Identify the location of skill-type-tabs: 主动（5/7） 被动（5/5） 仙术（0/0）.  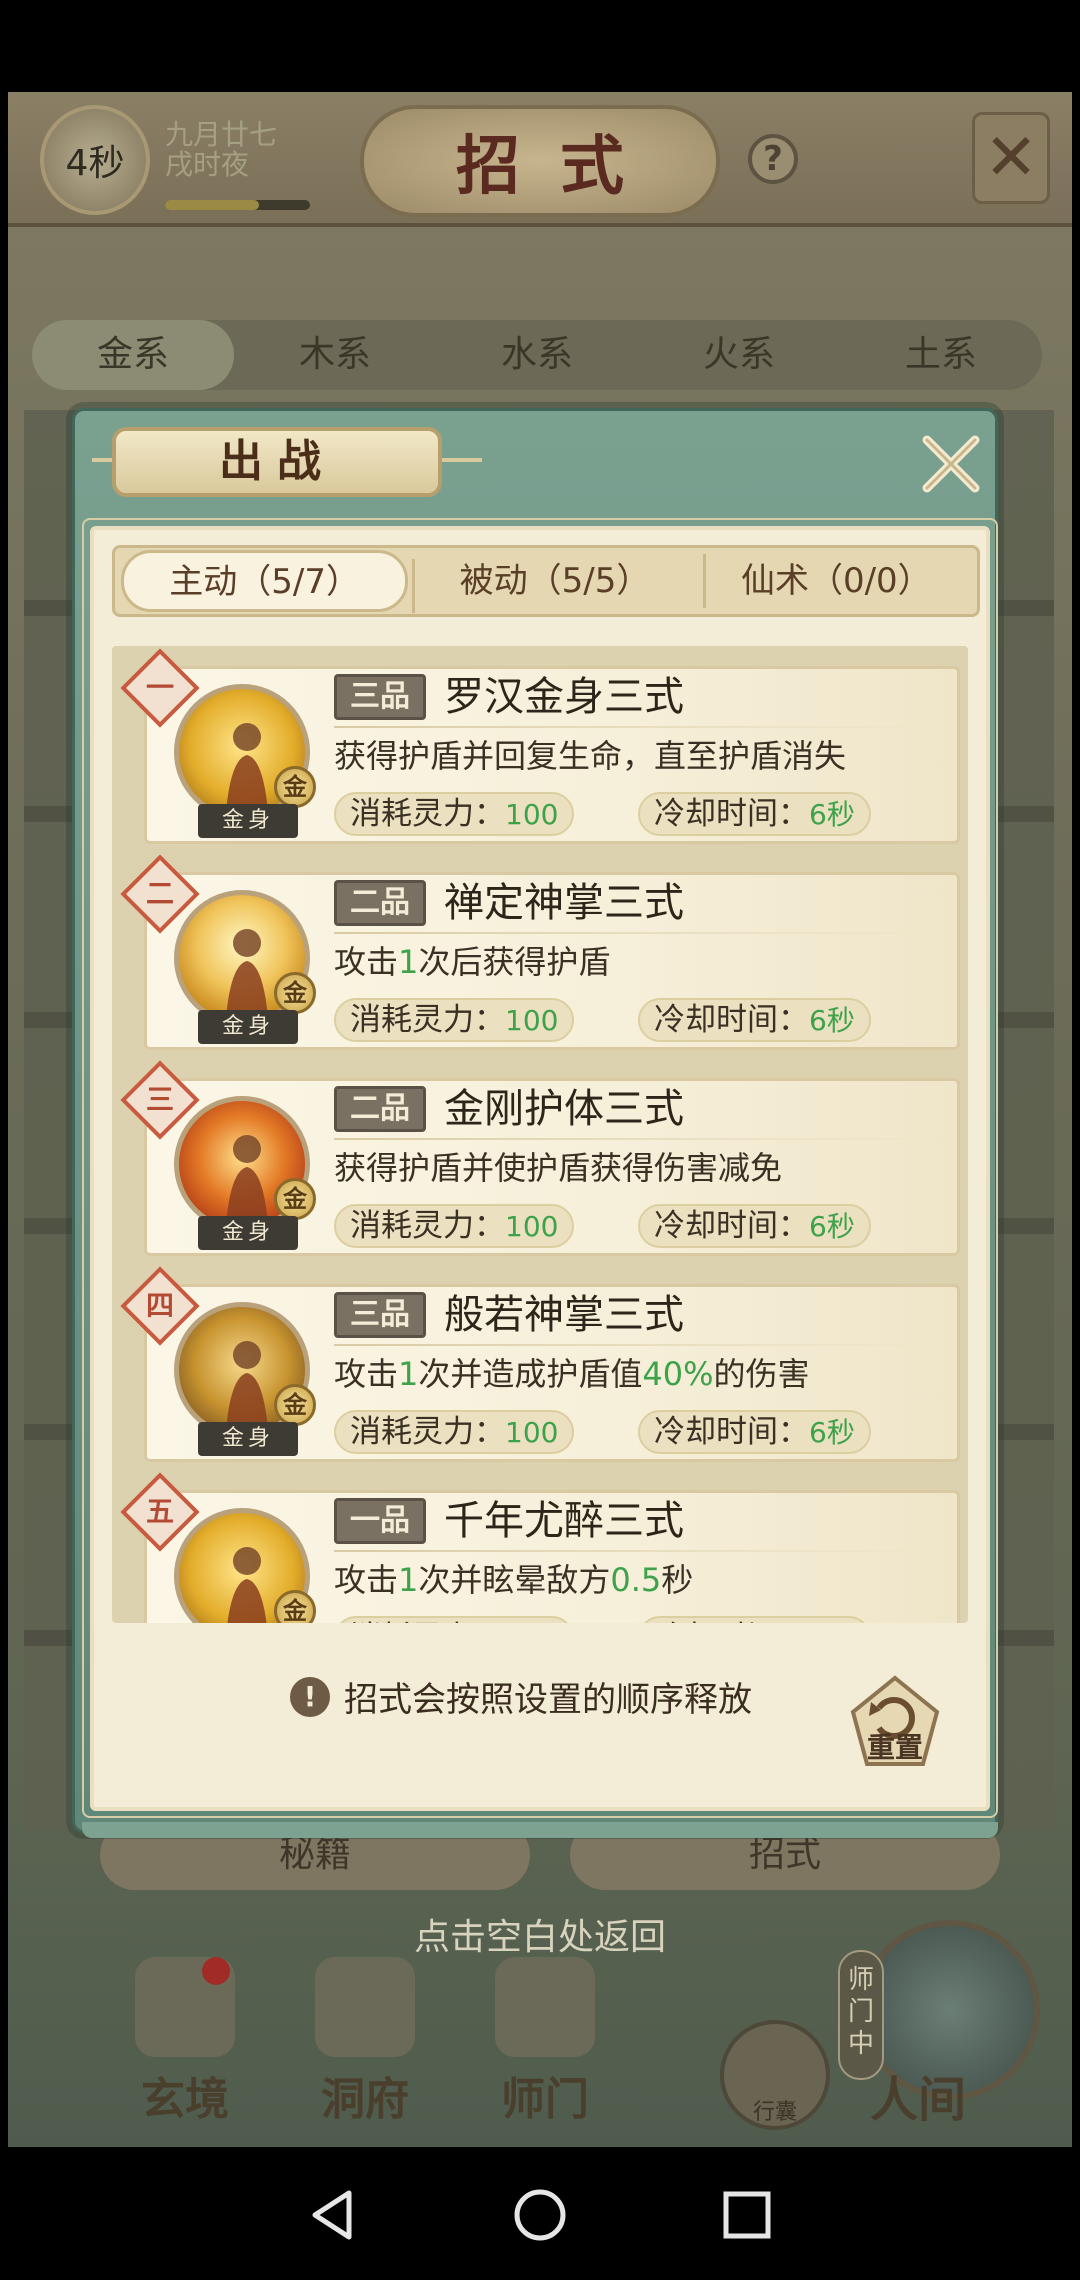
(546, 581).